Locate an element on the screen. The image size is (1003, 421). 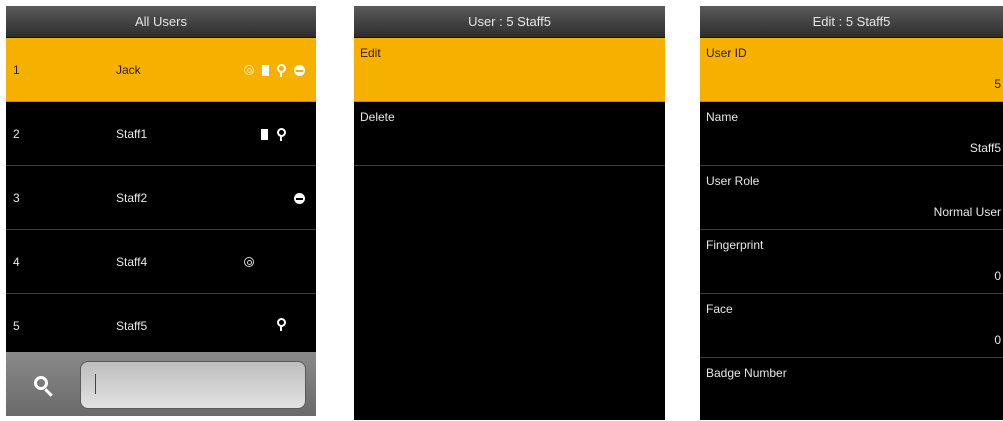
user-name: Jack is located at coordinates (128, 70).